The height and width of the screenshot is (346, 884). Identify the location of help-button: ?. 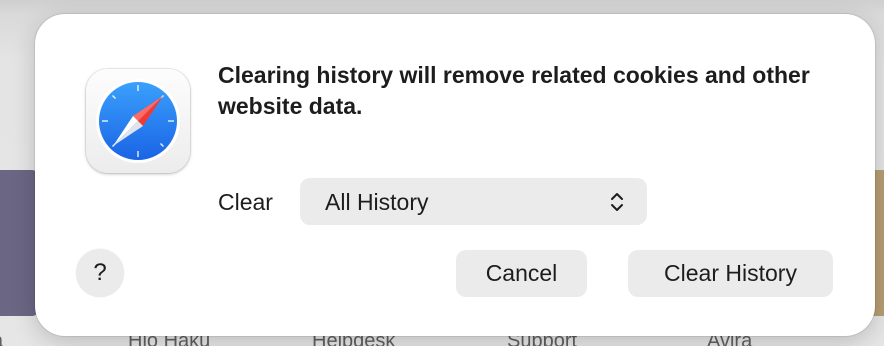
(100, 273).